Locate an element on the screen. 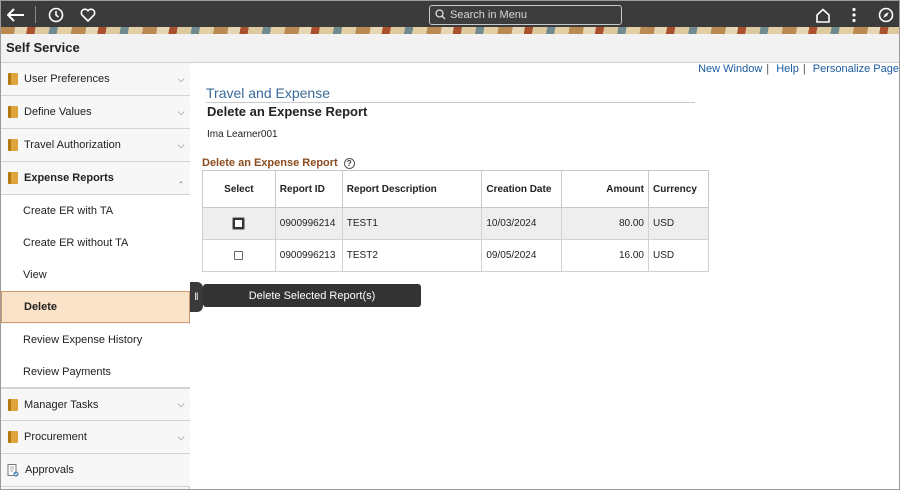 Image resolution: width=900 pixels, height=490 pixels. sidebar-item-label: Travel Authorization is located at coordinates (72, 145).